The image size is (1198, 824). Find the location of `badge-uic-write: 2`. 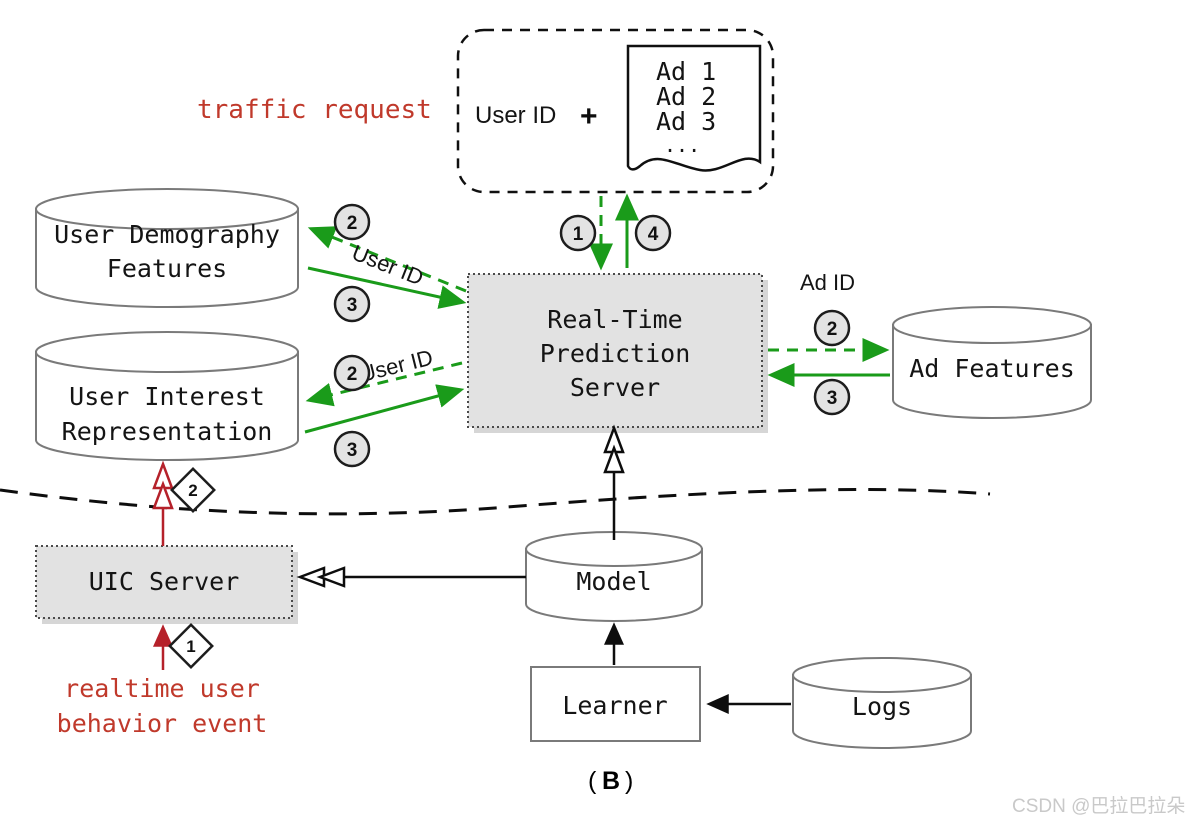

badge-uic-write: 2 is located at coordinates (193, 490).